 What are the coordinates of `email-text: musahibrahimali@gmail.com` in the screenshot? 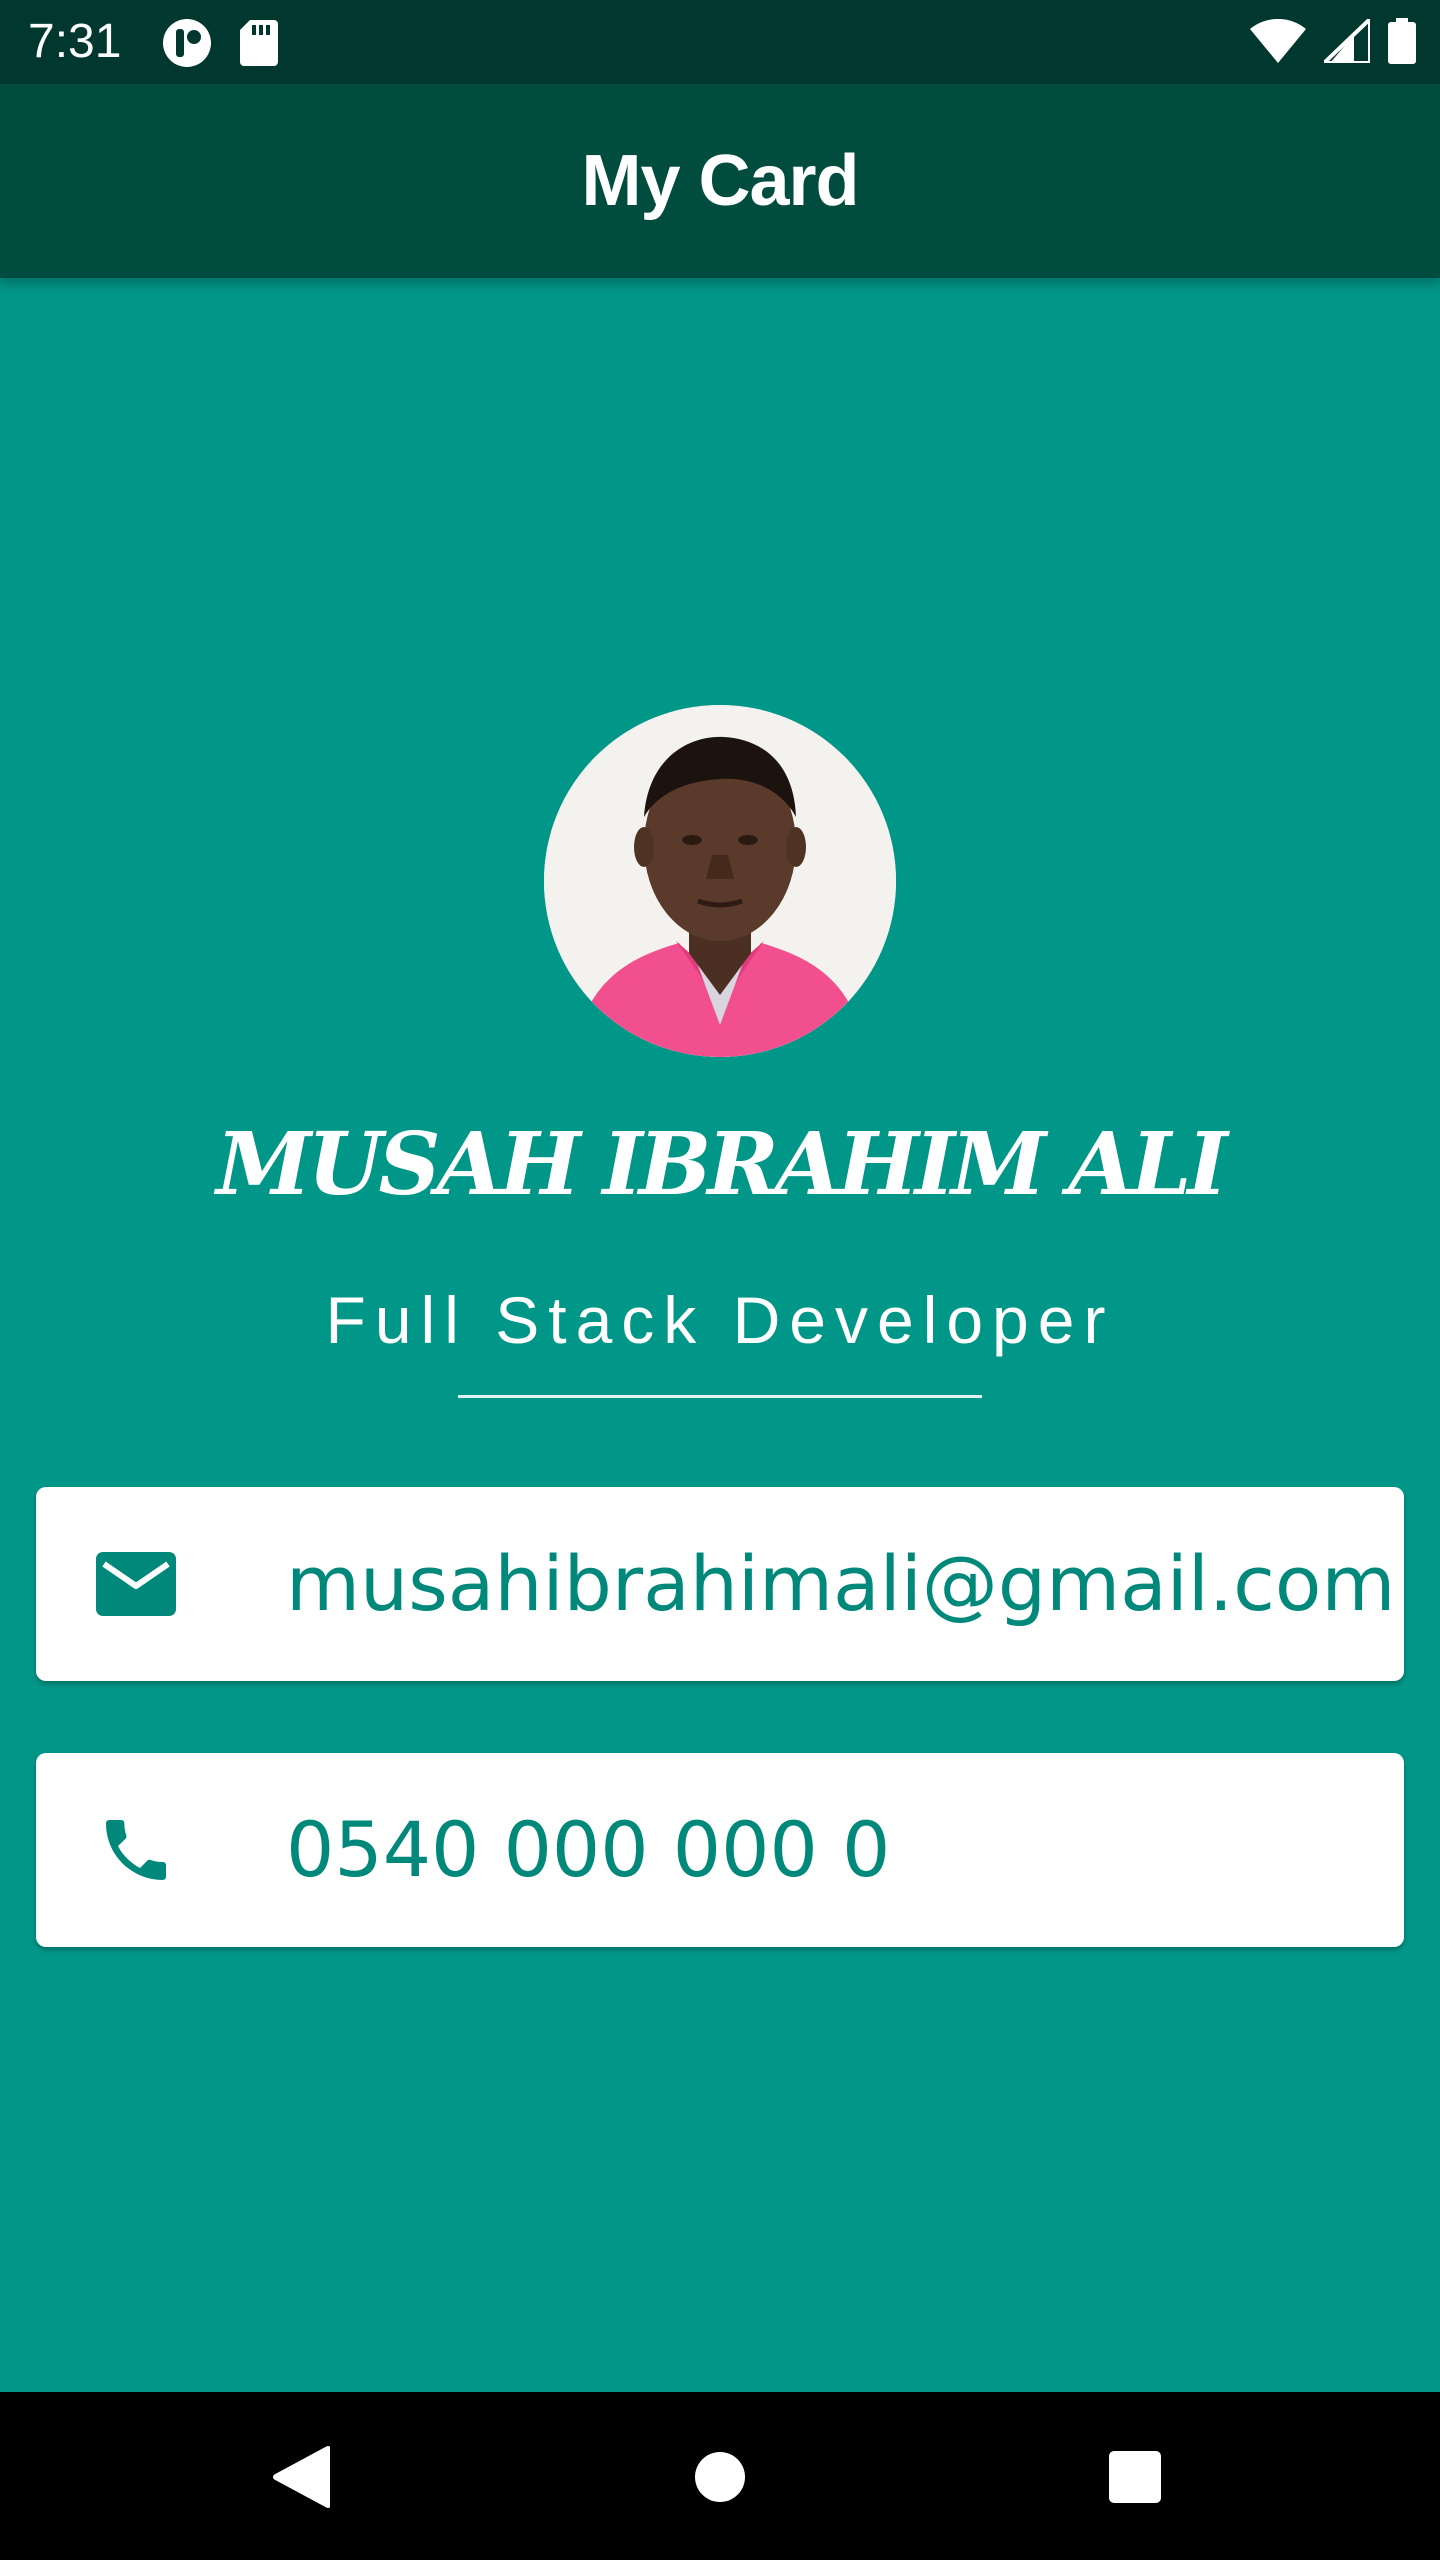 It's located at (841, 1583).